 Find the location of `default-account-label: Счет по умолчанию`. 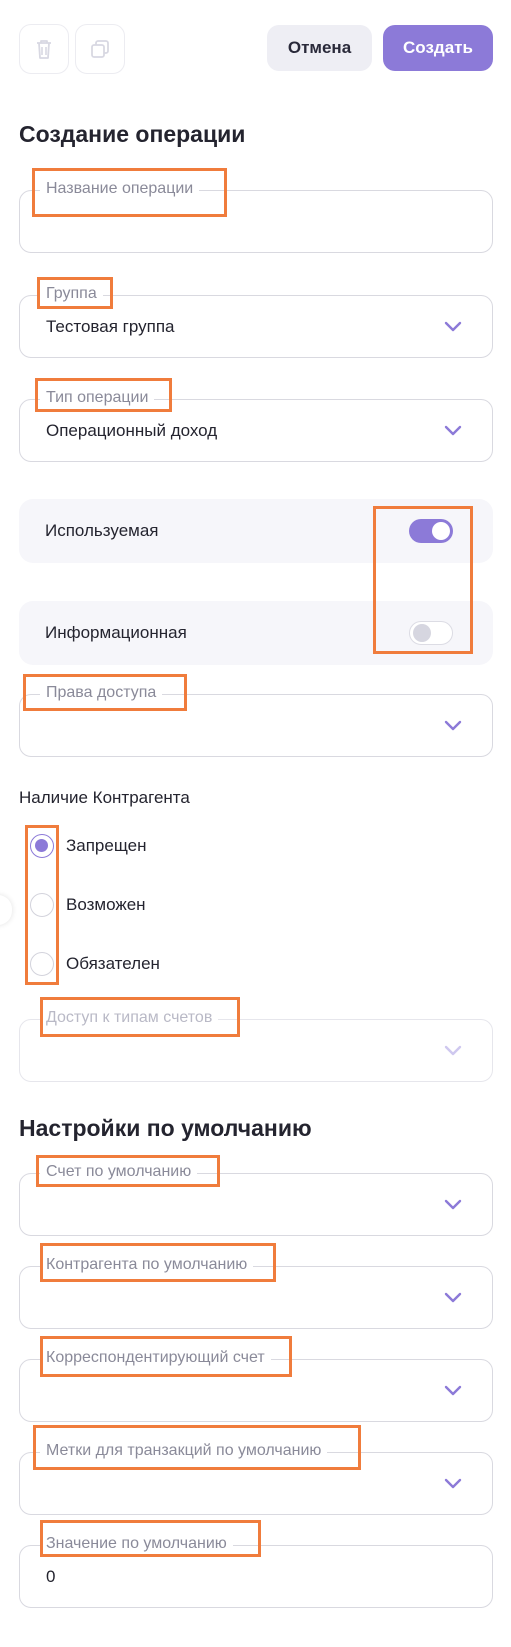

default-account-label: Счет по умолчанию is located at coordinates (119, 1172).